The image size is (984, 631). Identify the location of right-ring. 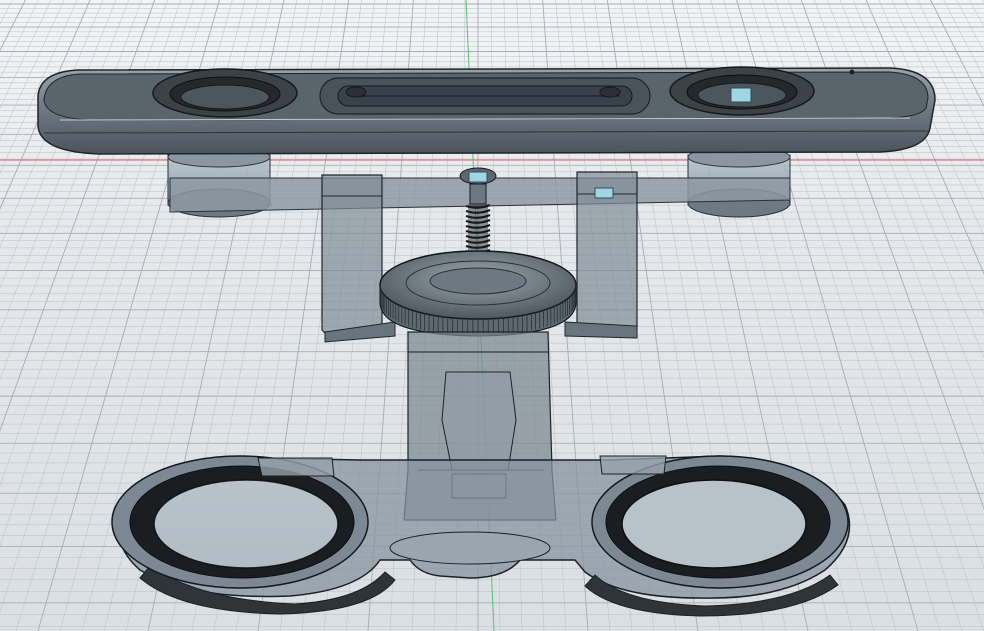
(720, 522).